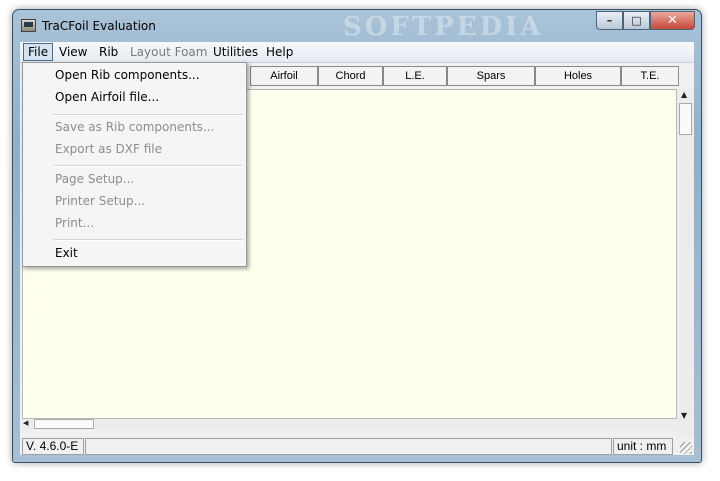 This screenshot has width=720, height=481. I want to click on minimize-button: –, so click(609, 20).